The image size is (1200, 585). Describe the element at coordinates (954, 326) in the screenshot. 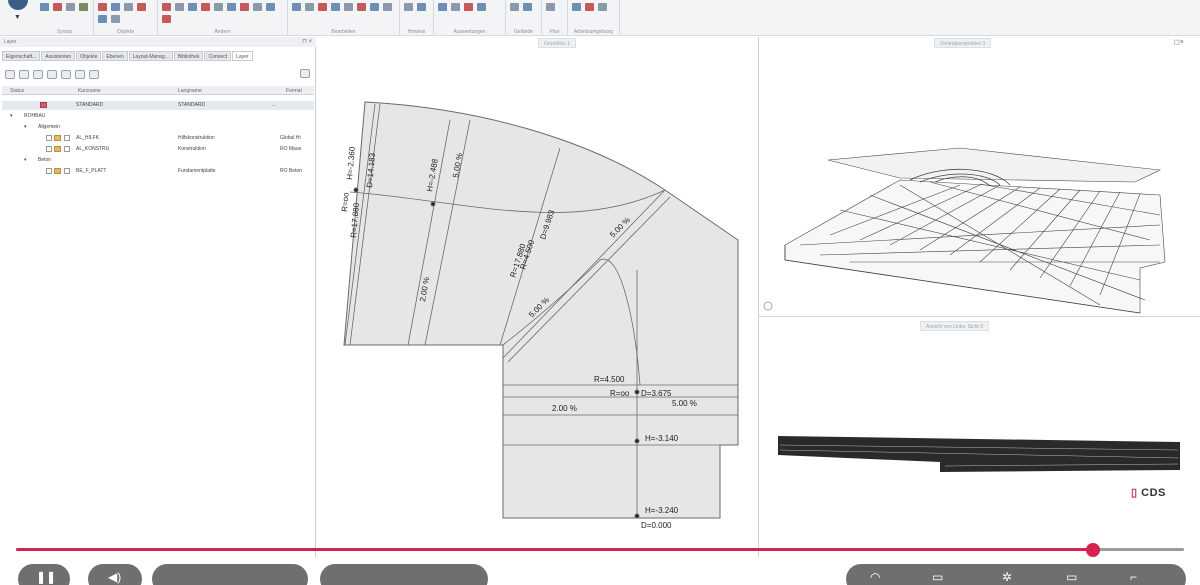

I see `viewport-title-section: Ansicht von Links: Sicht 3` at that location.